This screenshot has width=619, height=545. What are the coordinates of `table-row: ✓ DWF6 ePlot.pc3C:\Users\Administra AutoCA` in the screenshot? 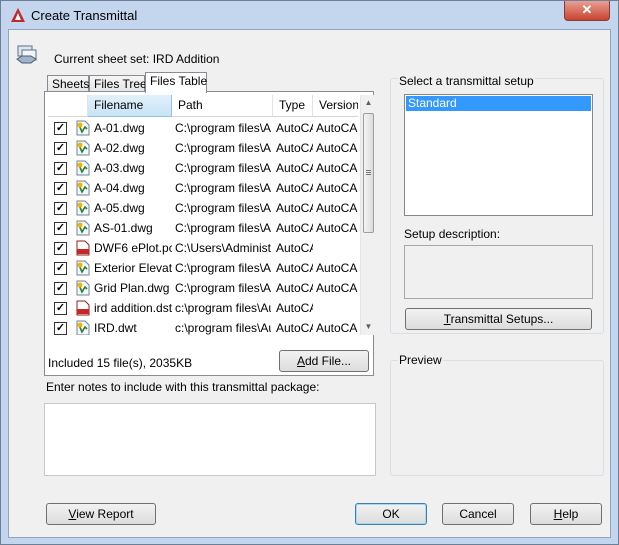 It's located at (203, 248).